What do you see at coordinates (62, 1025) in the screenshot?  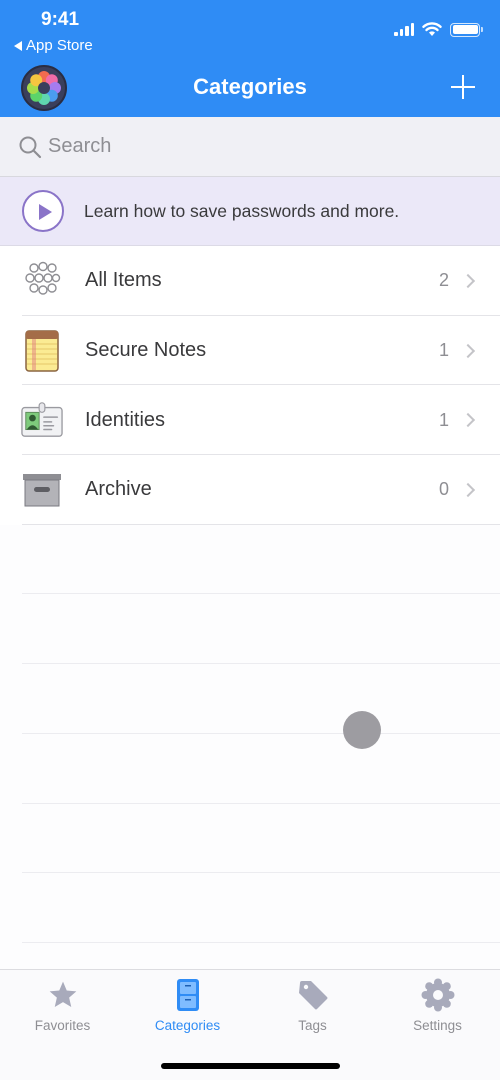 I see `tab-label: Favorites` at bounding box center [62, 1025].